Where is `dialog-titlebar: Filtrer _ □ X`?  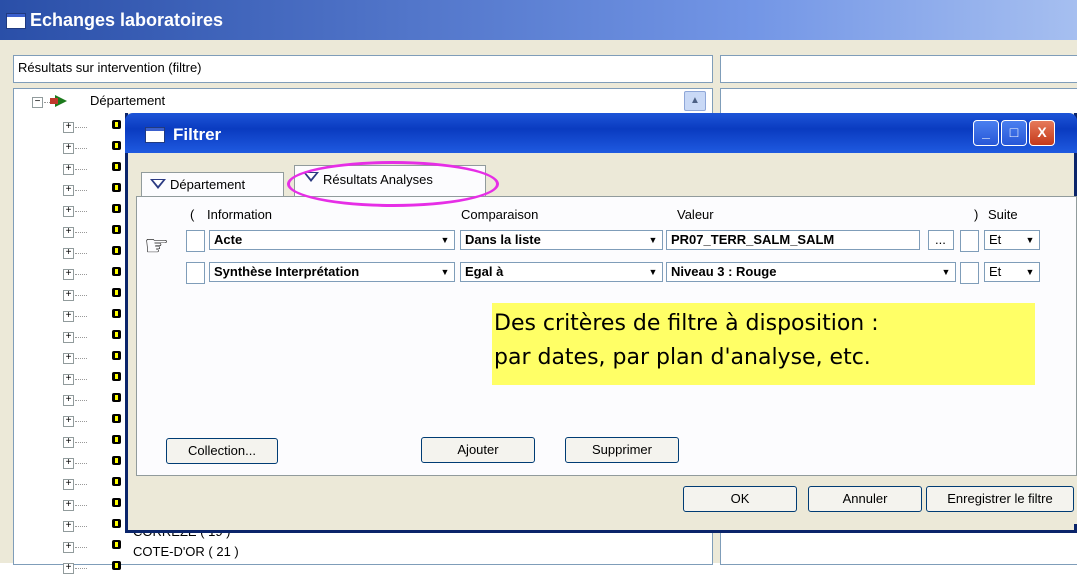
dialog-titlebar: Filtrer _ □ X is located at coordinates (601, 133).